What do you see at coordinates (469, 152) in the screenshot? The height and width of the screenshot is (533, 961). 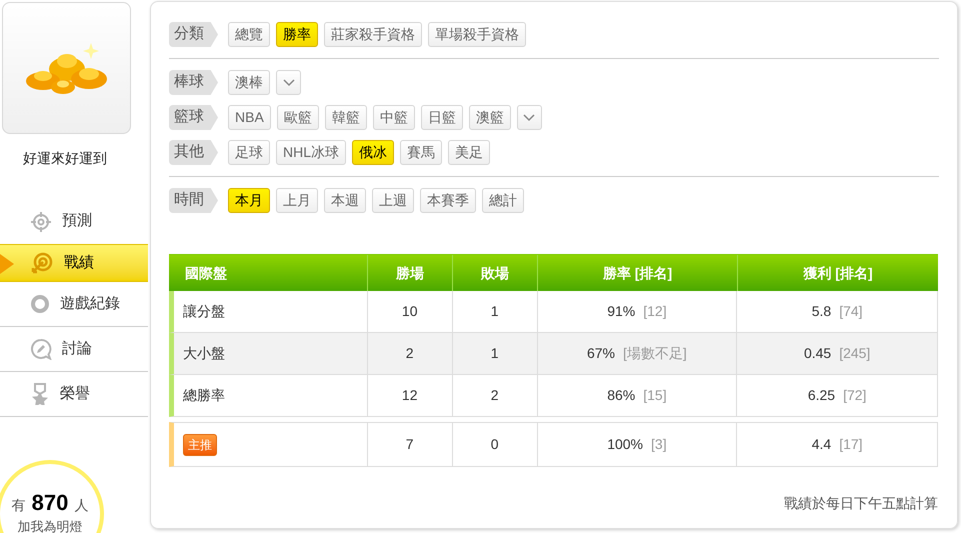 I see `filter-option: 美足` at bounding box center [469, 152].